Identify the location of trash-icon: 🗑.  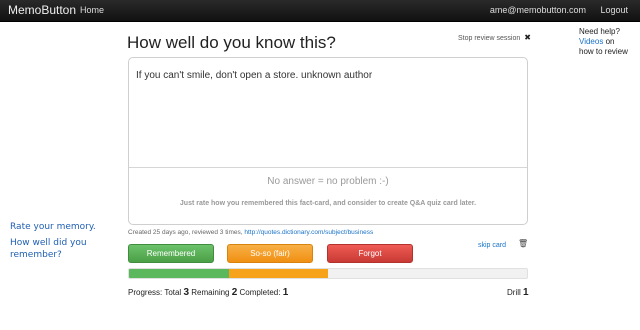
(523, 243).